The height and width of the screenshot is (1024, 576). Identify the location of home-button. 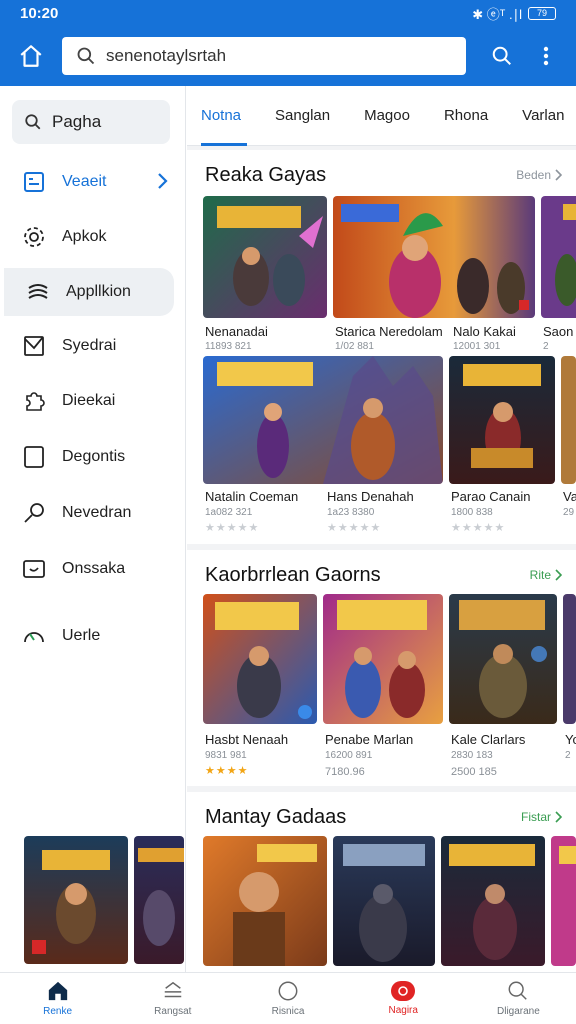
(31, 56).